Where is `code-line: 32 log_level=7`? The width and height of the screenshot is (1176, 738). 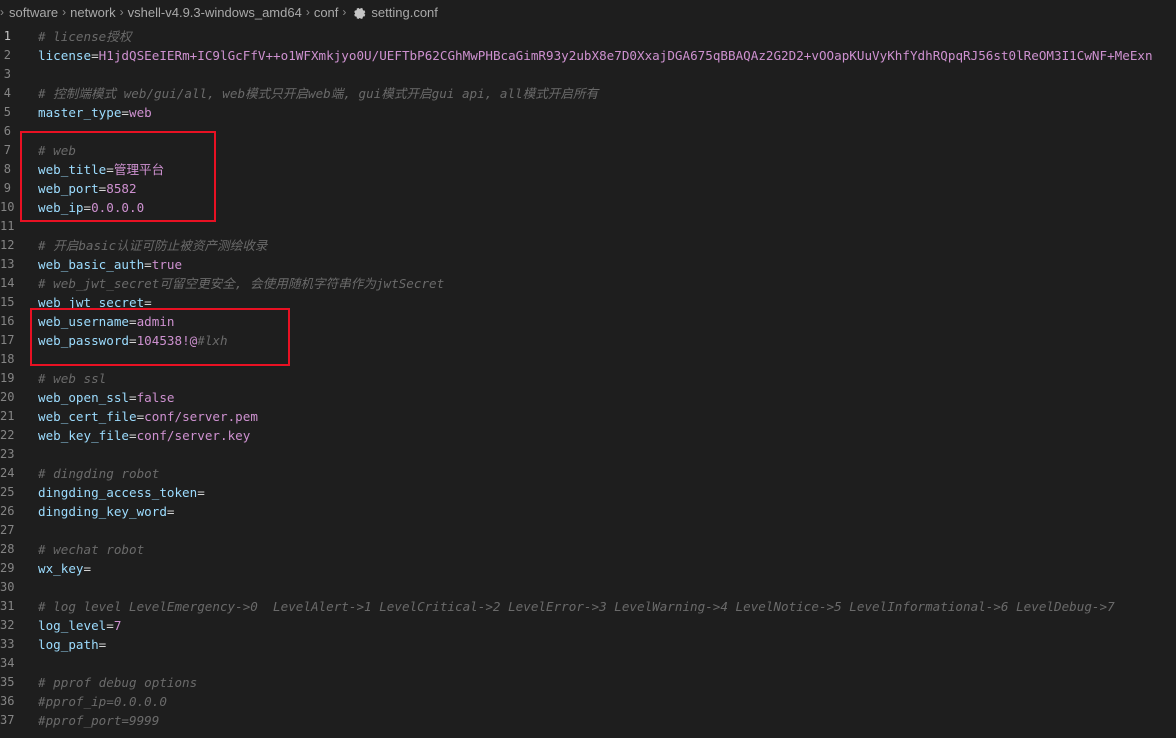 code-line: 32 log_level=7 is located at coordinates (588, 625).